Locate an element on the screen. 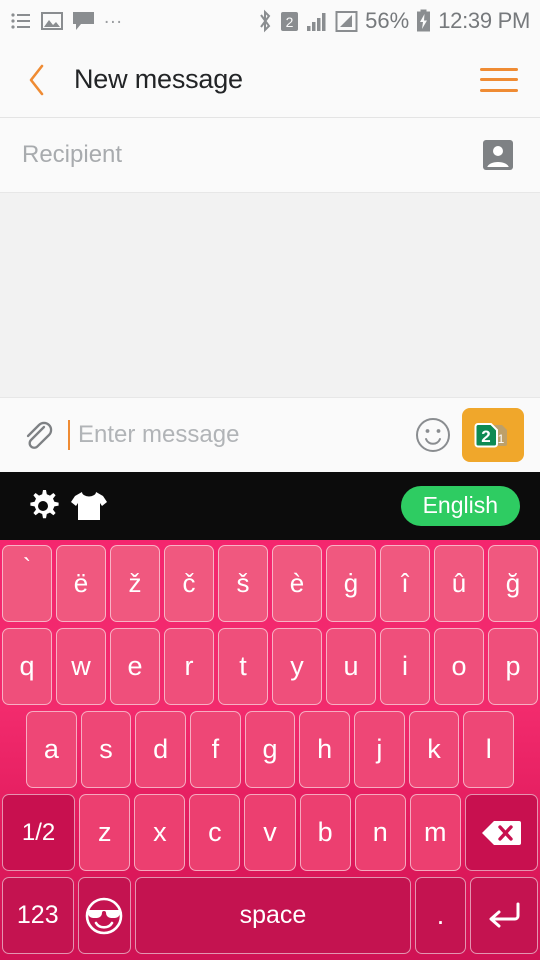 This screenshot has height=960, width=540. bluetooth-icon is located at coordinates (265, 21).